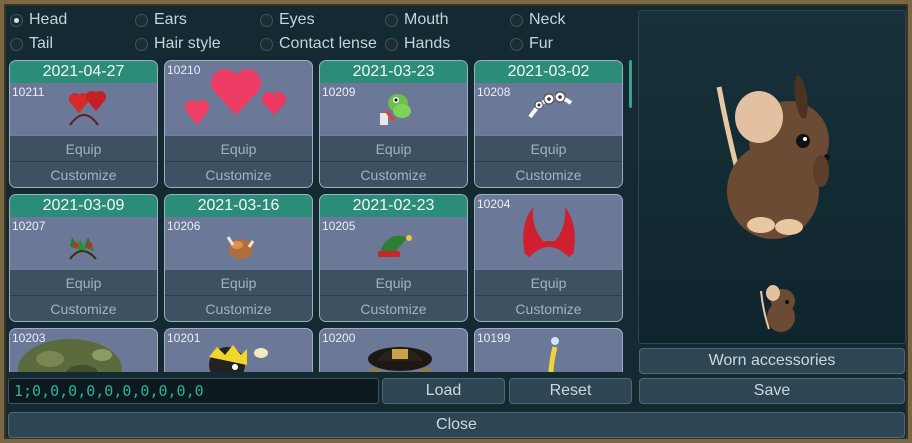 The image size is (912, 443). What do you see at coordinates (87, 108) in the screenshot?
I see `red-heart-headband-icon` at bounding box center [87, 108].